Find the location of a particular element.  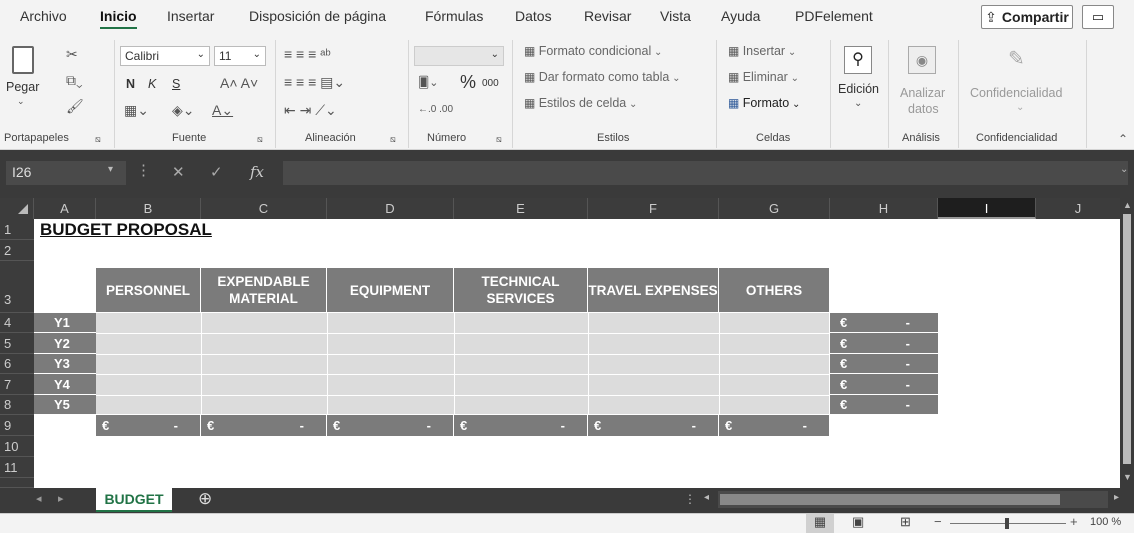

font-size-select: 11 ⌄ is located at coordinates (240, 56).